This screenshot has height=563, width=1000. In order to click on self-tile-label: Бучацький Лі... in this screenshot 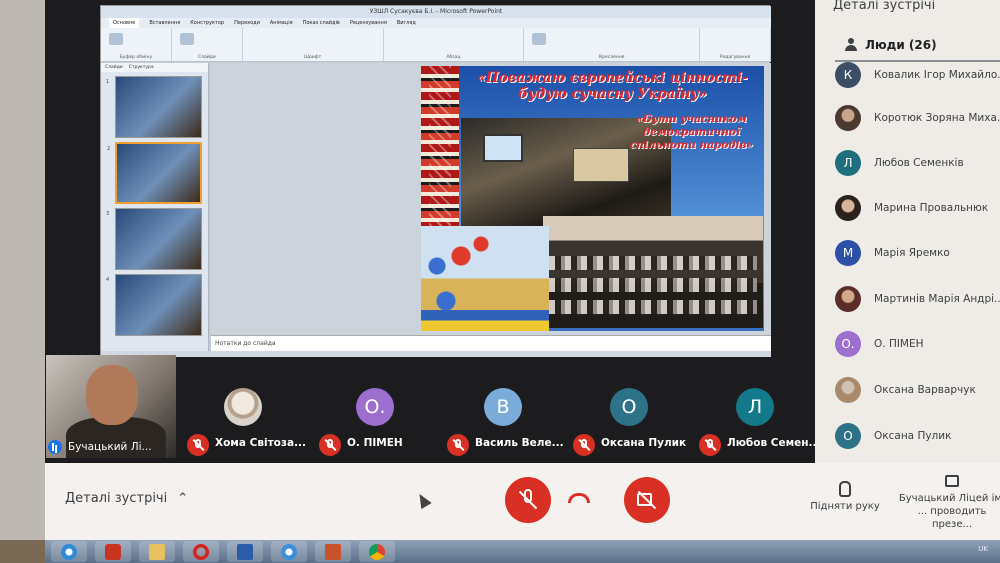, I will do `click(100, 447)`.